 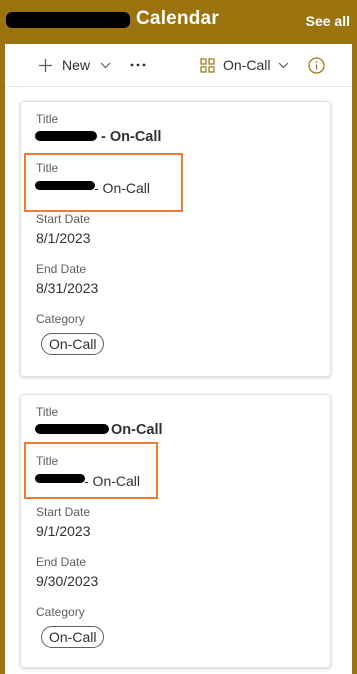 What do you see at coordinates (68, 20) in the screenshot?
I see `redacted-site-name` at bounding box center [68, 20].